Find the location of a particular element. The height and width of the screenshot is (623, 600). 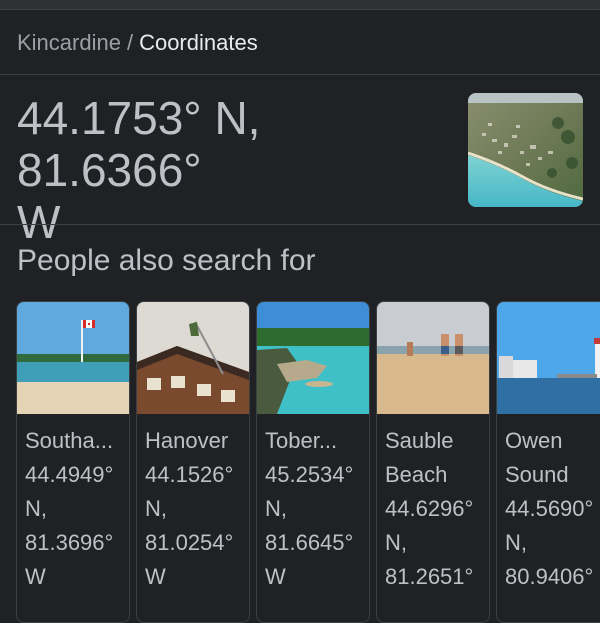

place-card: Sauble Beach 44.6296° N, 81.2651° is located at coordinates (433, 462).